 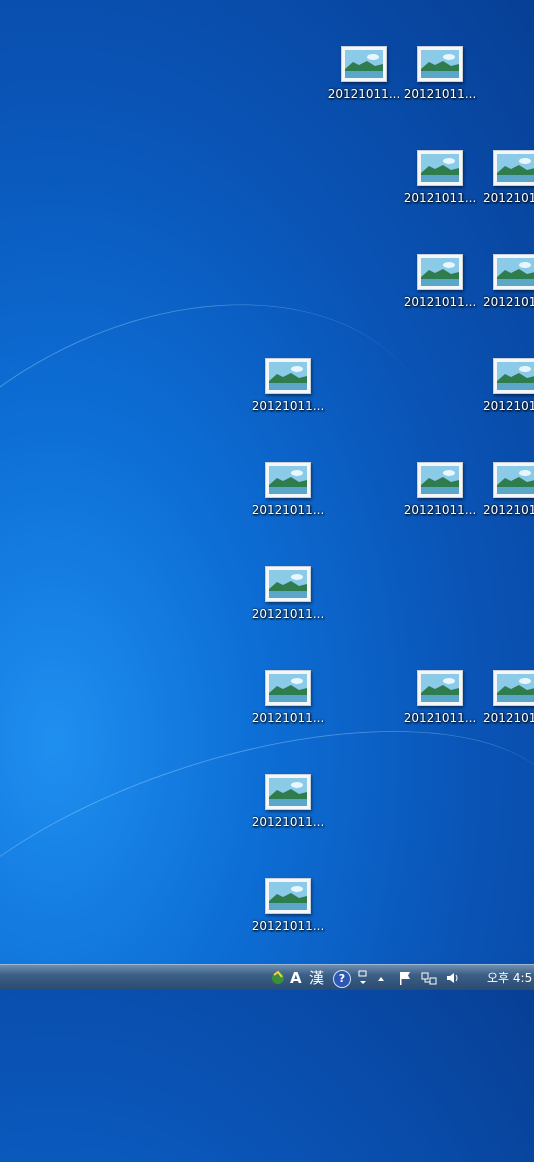 I want to click on system-clock: 오후 4:5, so click(x=509, y=977).